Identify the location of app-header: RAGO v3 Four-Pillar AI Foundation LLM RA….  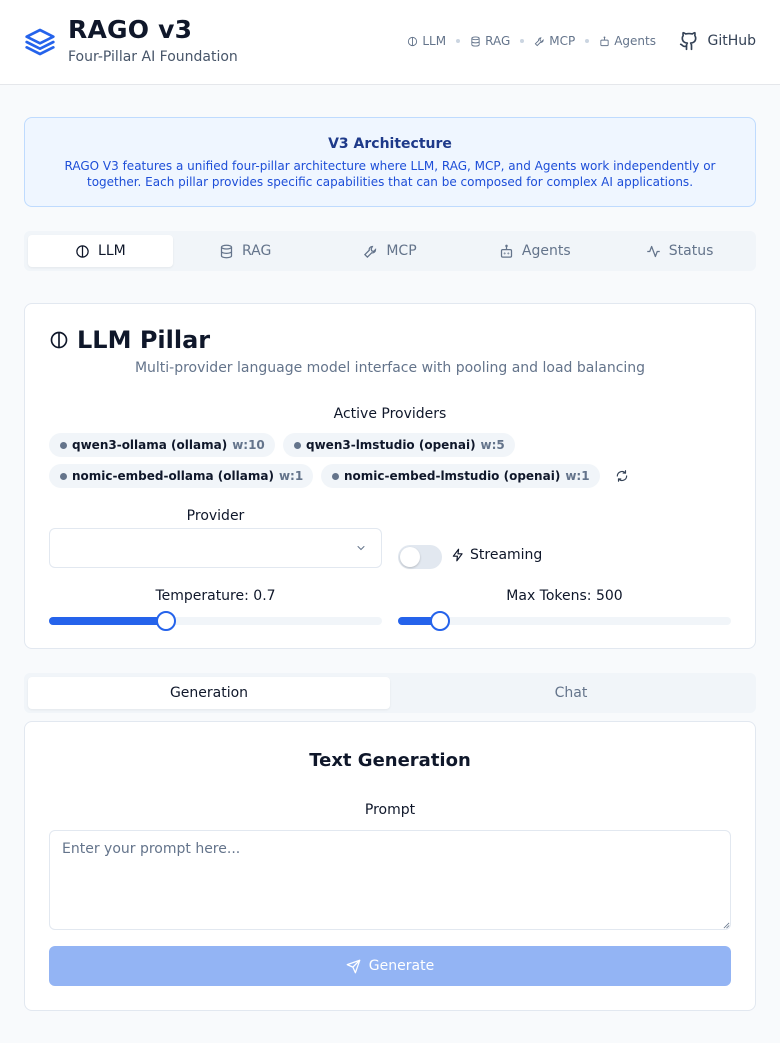
(390, 42).